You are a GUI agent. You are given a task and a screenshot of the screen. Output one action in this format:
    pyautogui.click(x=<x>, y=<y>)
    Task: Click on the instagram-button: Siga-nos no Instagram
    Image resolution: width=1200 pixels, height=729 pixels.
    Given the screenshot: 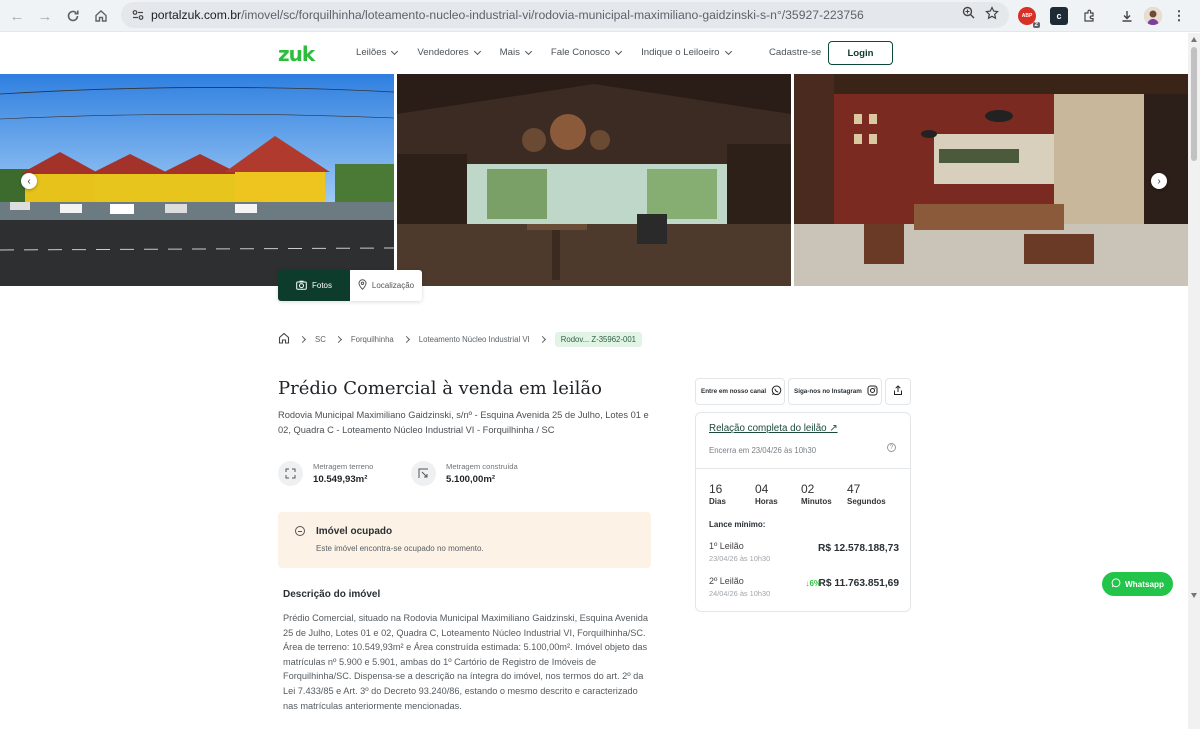 What is the action you would take?
    pyautogui.click(x=835, y=391)
    